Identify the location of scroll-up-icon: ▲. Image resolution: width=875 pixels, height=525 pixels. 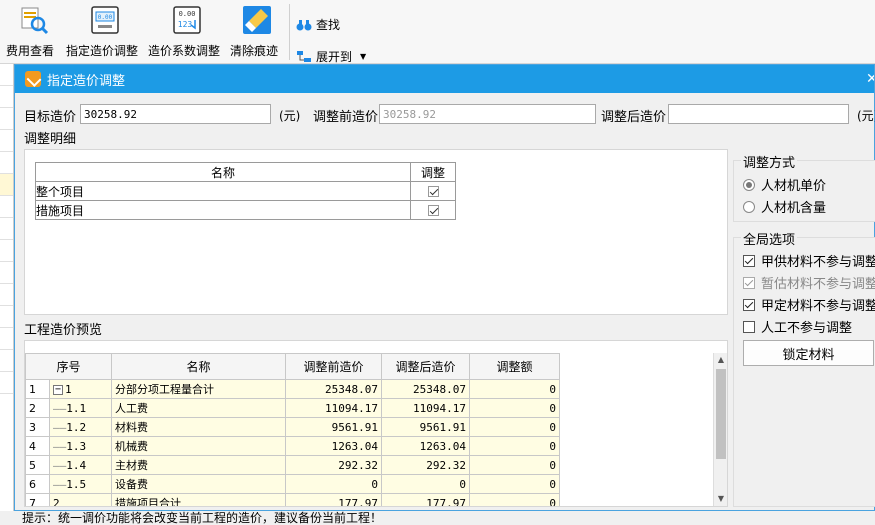
(720, 360).